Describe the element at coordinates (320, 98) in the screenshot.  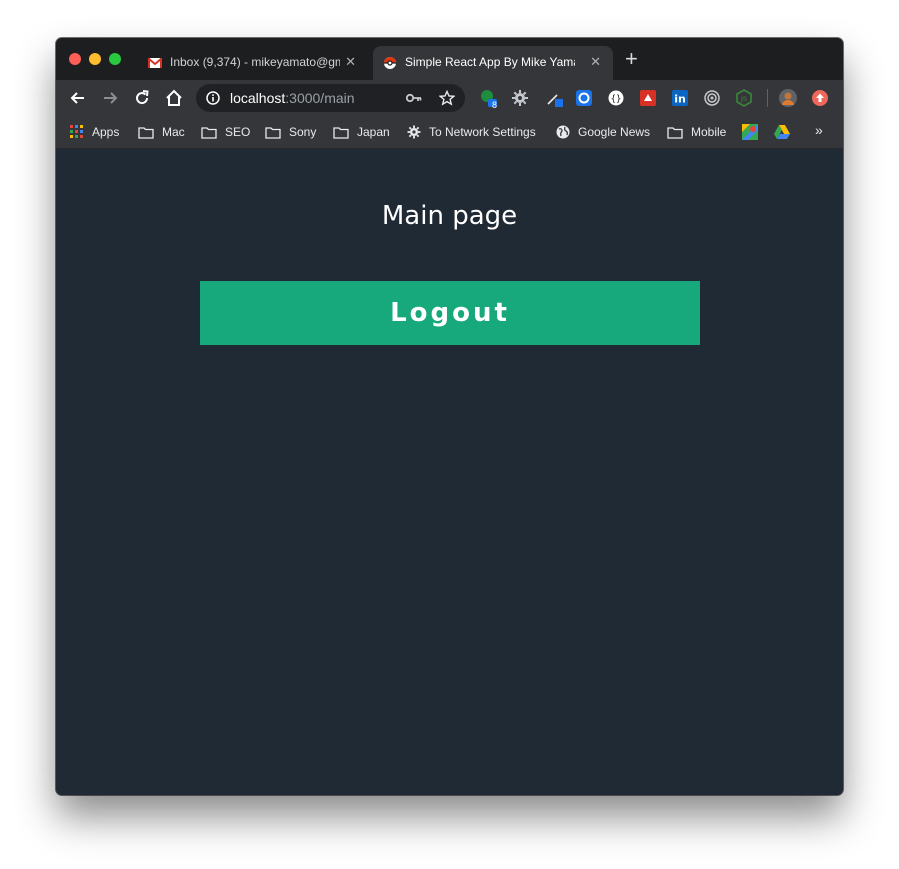
I see `url-path: :3000/main` at that location.